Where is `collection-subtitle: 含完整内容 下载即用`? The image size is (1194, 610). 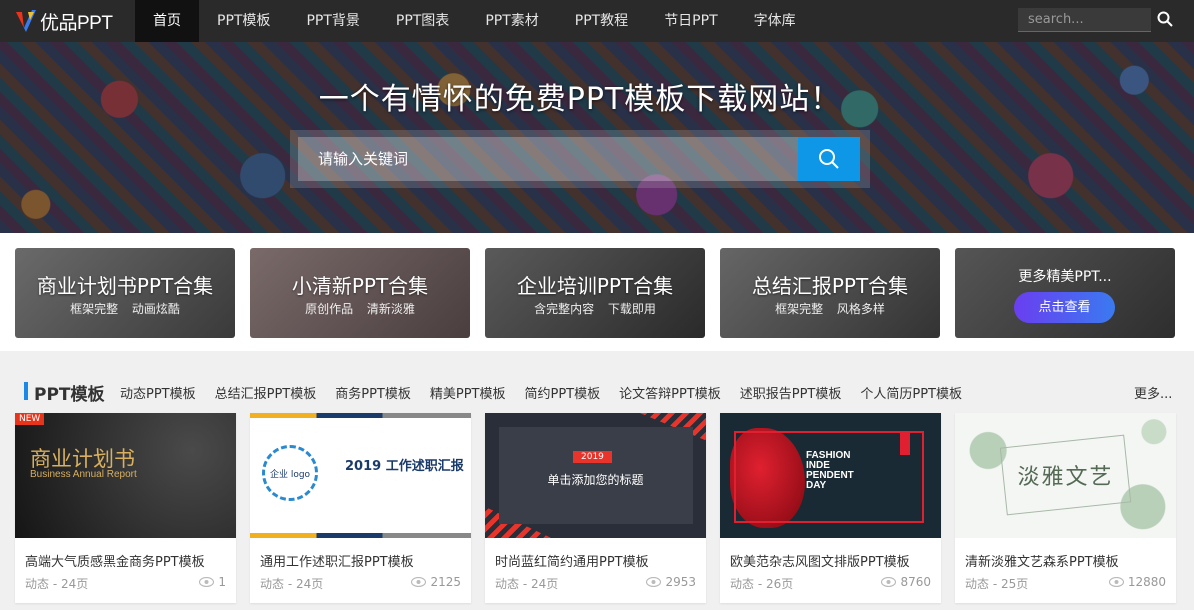
collection-subtitle: 含完整内容 下载即用 is located at coordinates (595, 309).